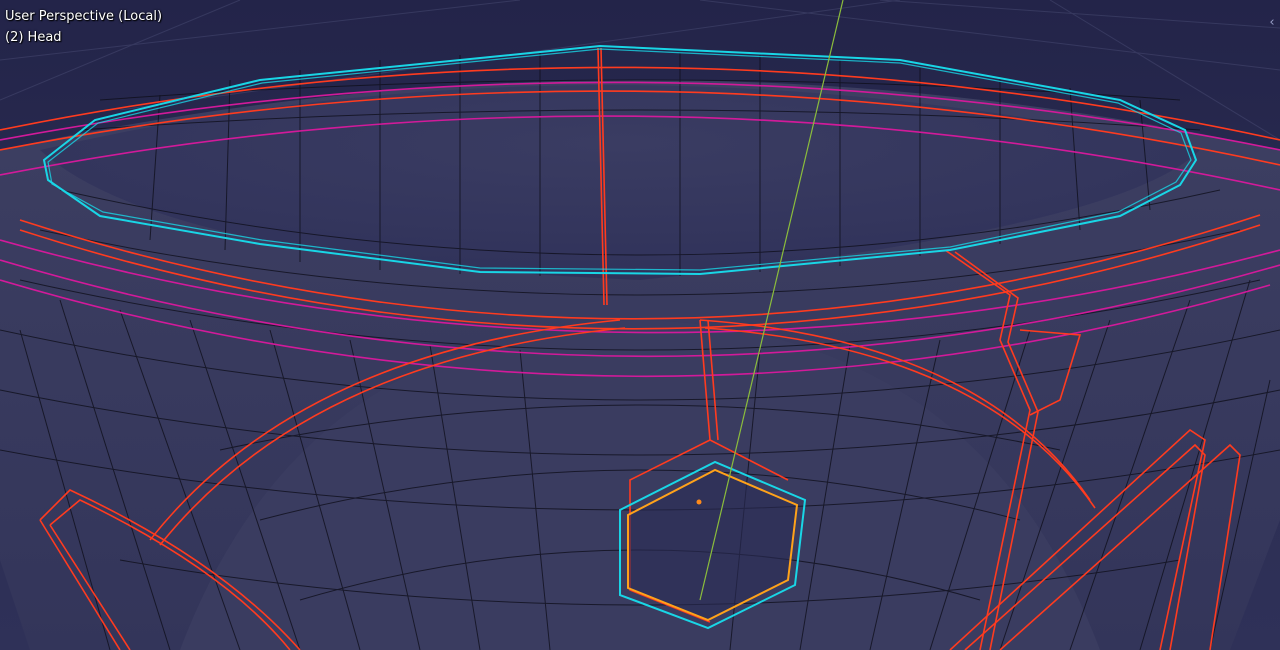 The width and height of the screenshot is (1280, 650). I want to click on object-origin-point, so click(699, 502).